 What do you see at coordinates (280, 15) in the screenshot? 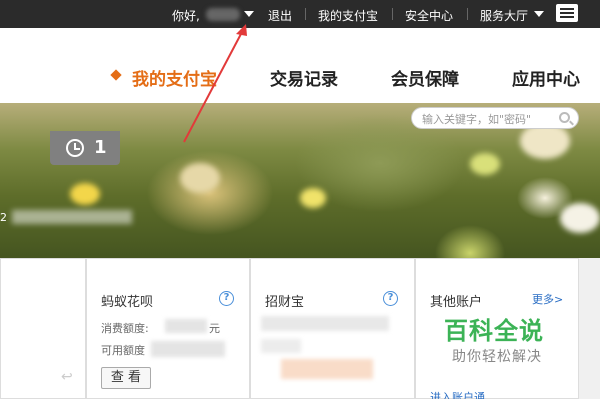
I see `logout-link: 退出` at bounding box center [280, 15].